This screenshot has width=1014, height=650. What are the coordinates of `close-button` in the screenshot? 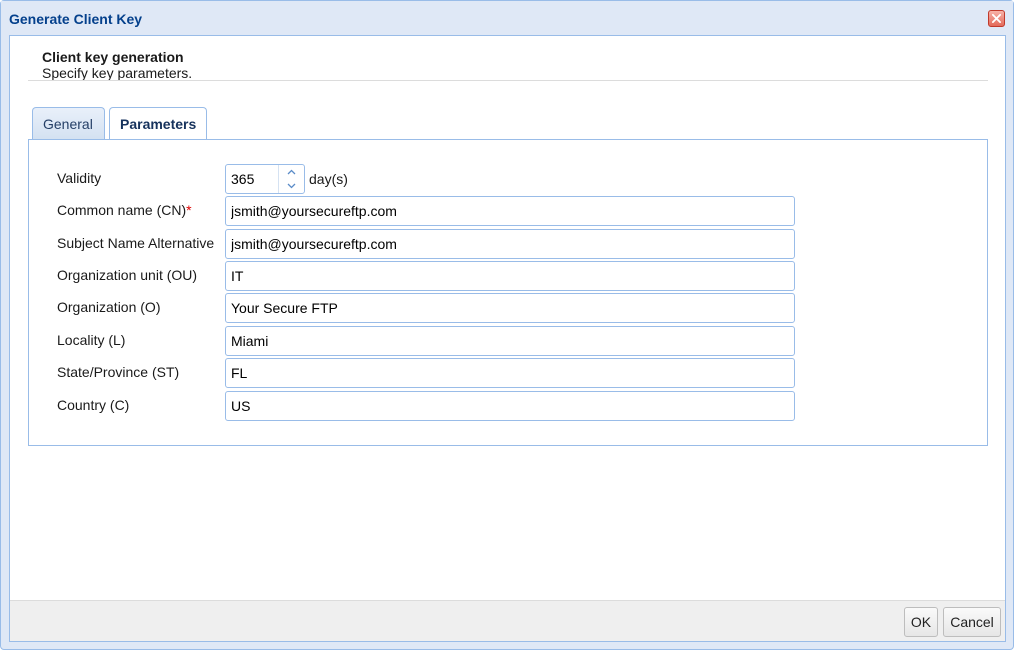 It's located at (996, 18).